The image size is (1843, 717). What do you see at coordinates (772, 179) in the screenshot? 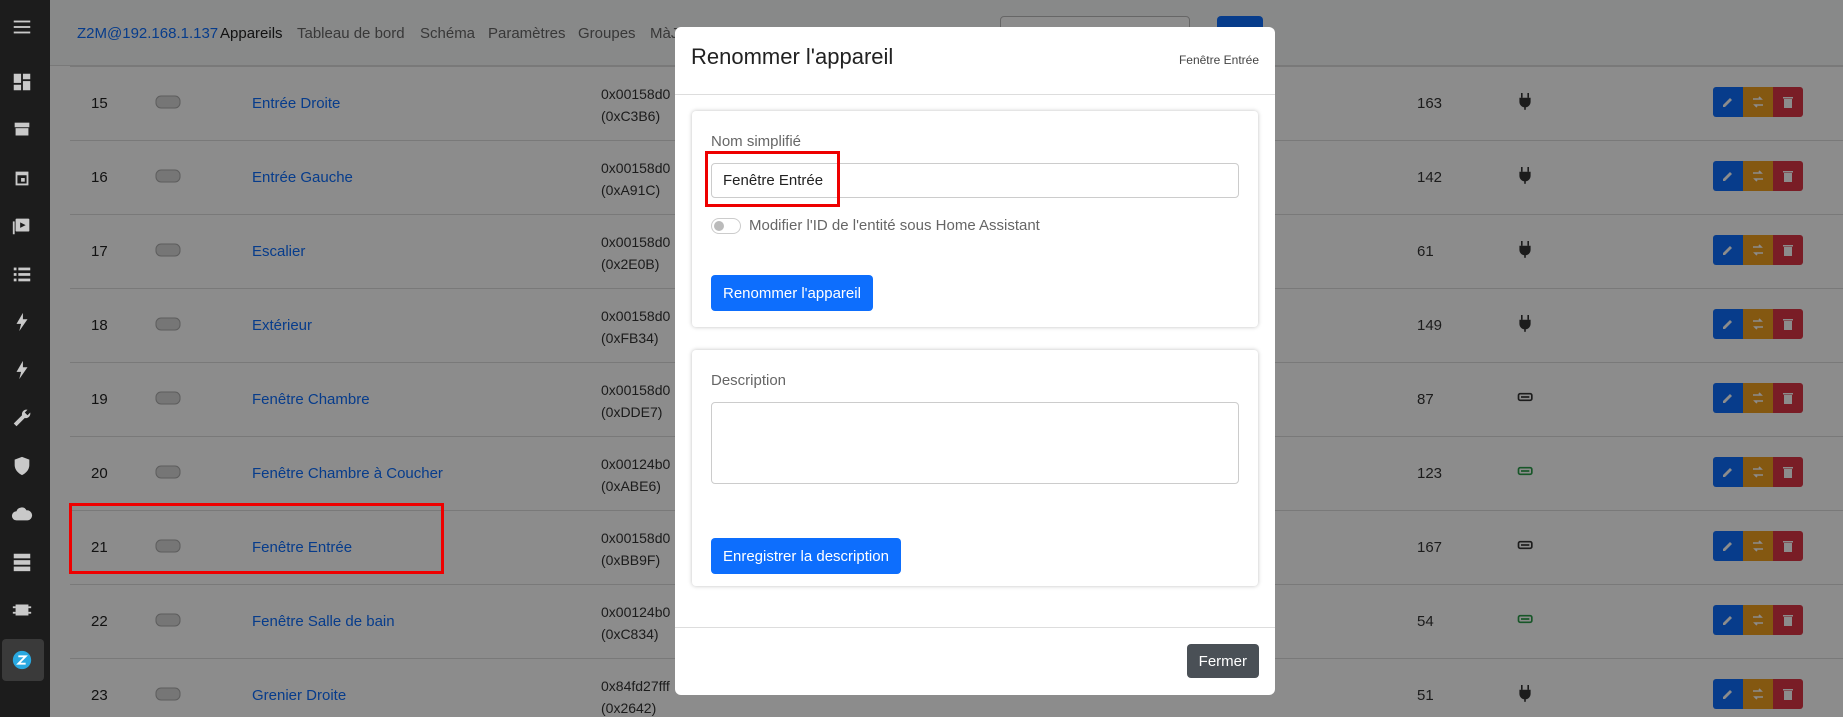
I see `highlight-name-input` at bounding box center [772, 179].